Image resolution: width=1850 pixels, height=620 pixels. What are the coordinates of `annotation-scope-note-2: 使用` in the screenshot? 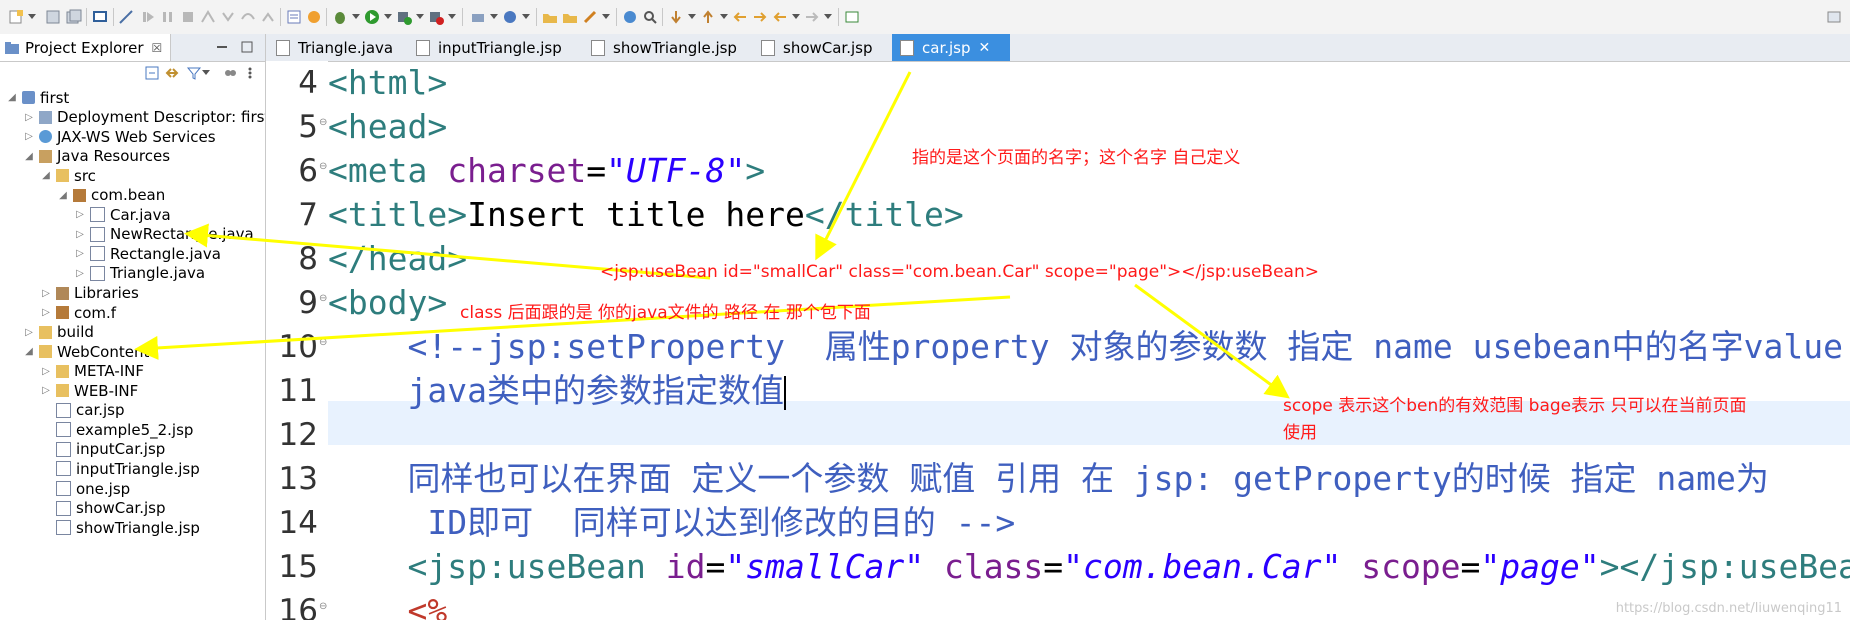 It's located at (1300, 433).